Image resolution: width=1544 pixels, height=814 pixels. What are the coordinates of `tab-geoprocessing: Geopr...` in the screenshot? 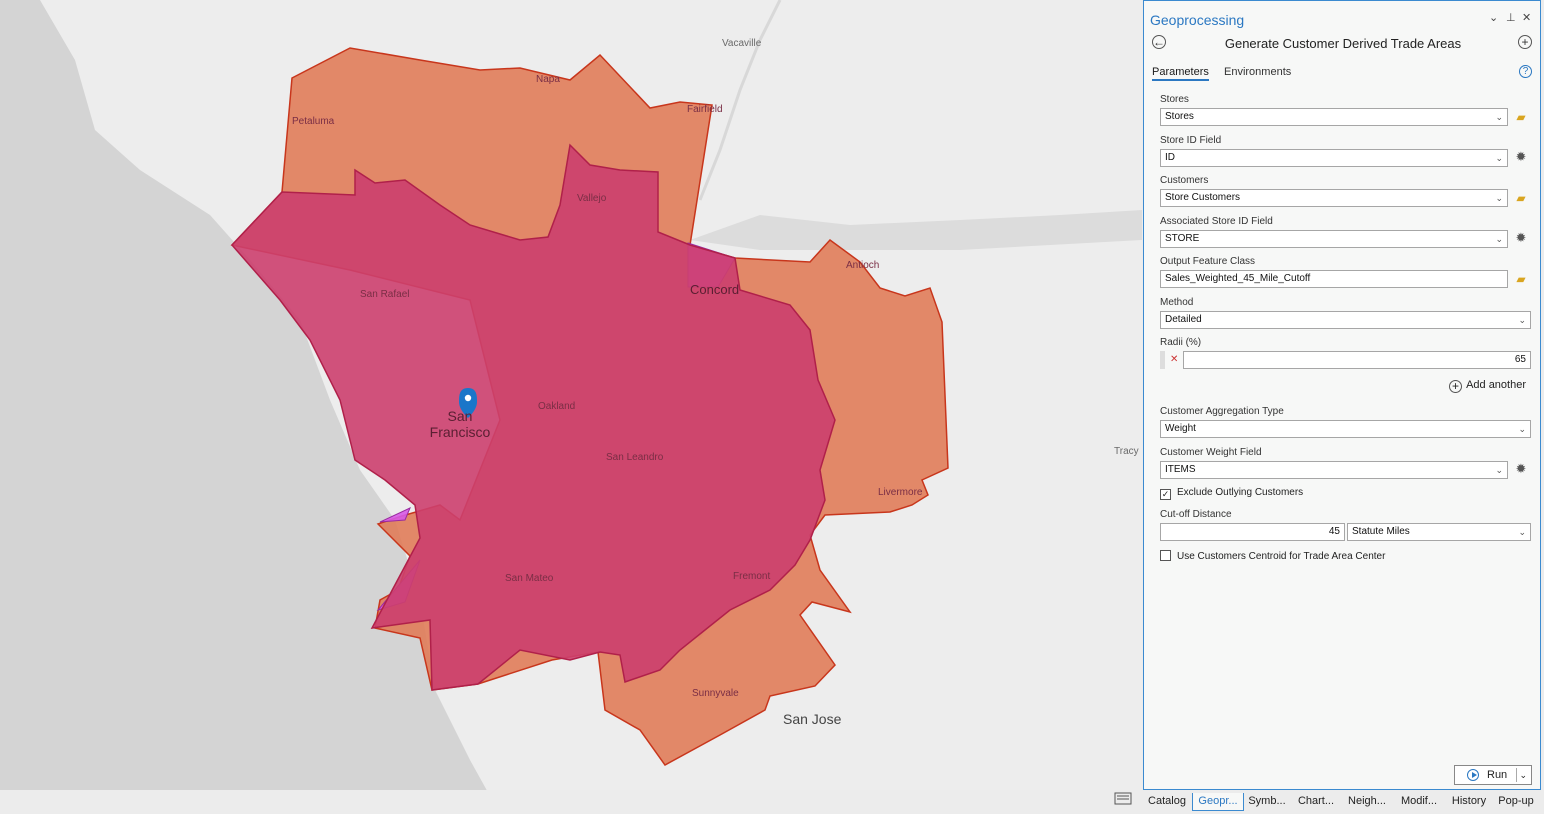 It's located at (1218, 802).